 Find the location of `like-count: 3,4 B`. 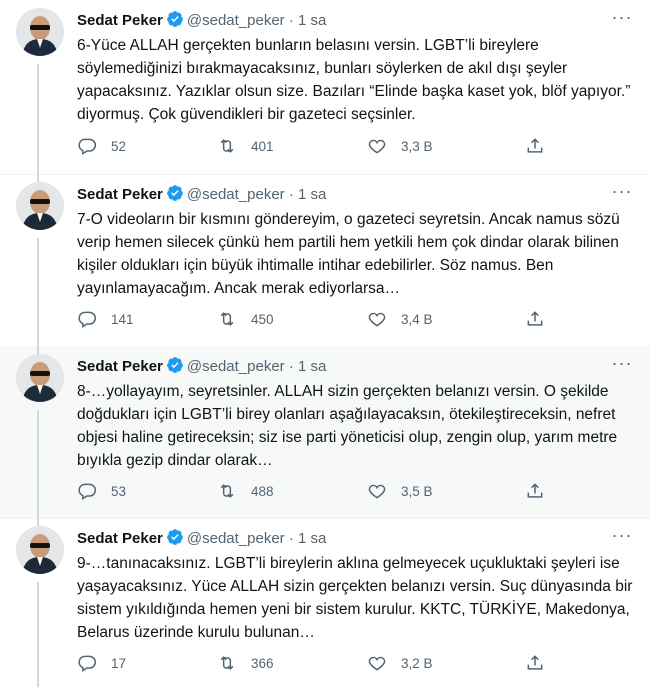

like-count: 3,4 B is located at coordinates (417, 319).